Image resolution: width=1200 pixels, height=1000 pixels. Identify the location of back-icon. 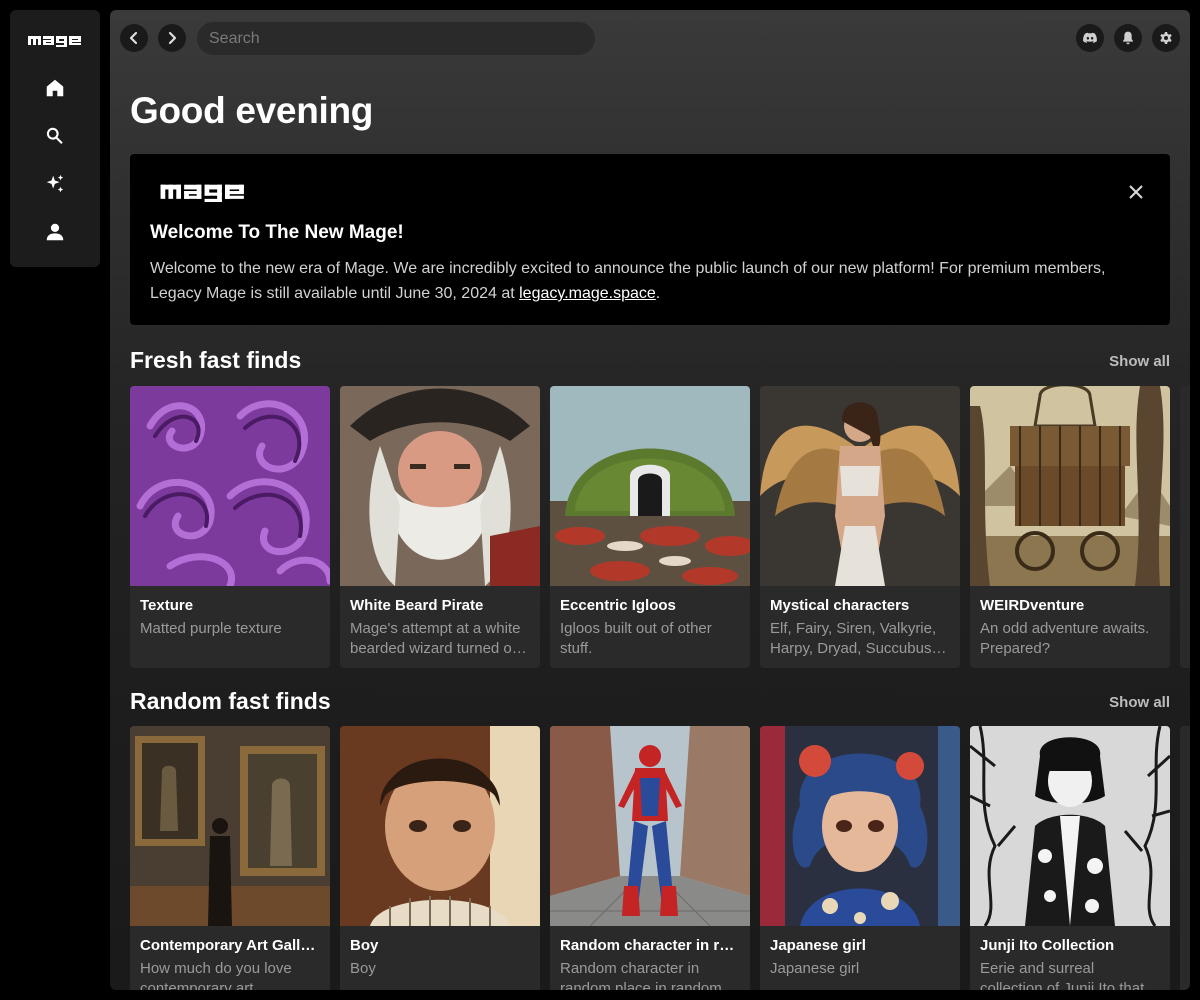
(133, 38).